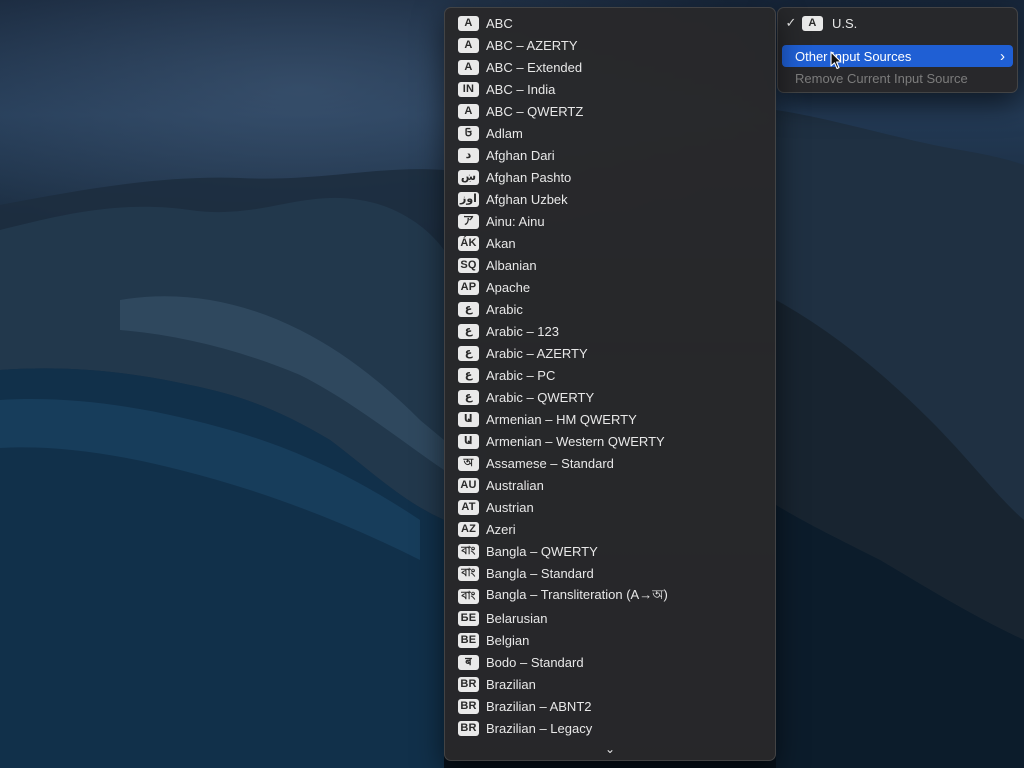  I want to click on input-source-us: ✓ A U.S., so click(897, 23).